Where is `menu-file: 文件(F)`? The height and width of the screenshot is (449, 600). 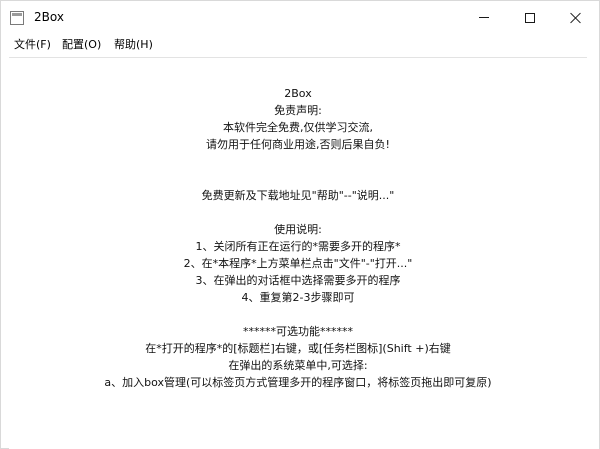
menu-file: 文件(F) is located at coordinates (32, 44).